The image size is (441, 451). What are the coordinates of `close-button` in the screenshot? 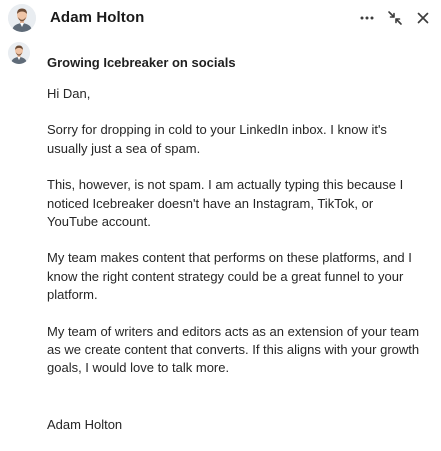 It's located at (423, 18).